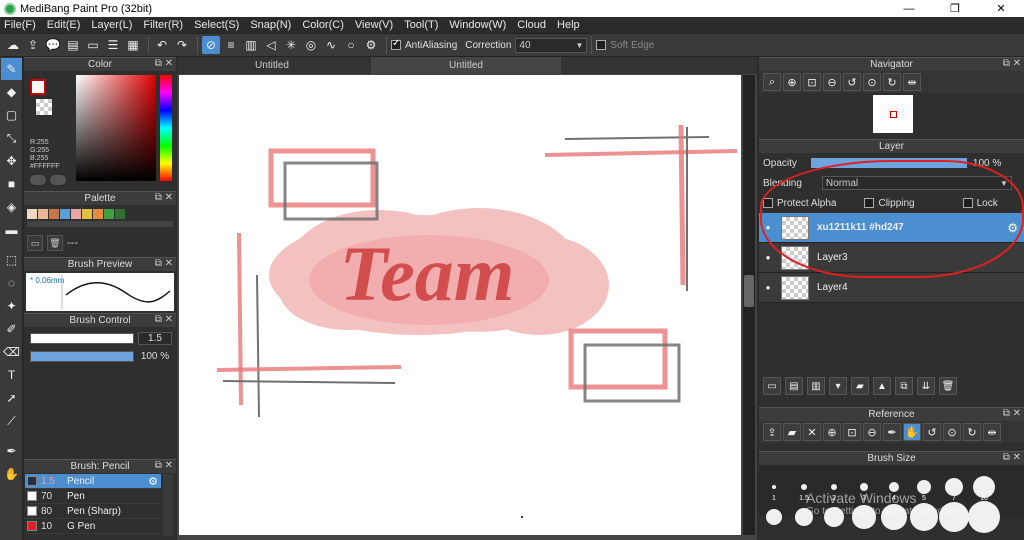 This screenshot has width=1024, height=540. Describe the element at coordinates (749, 291) in the screenshot. I see `scrollbar-thumb` at that location.